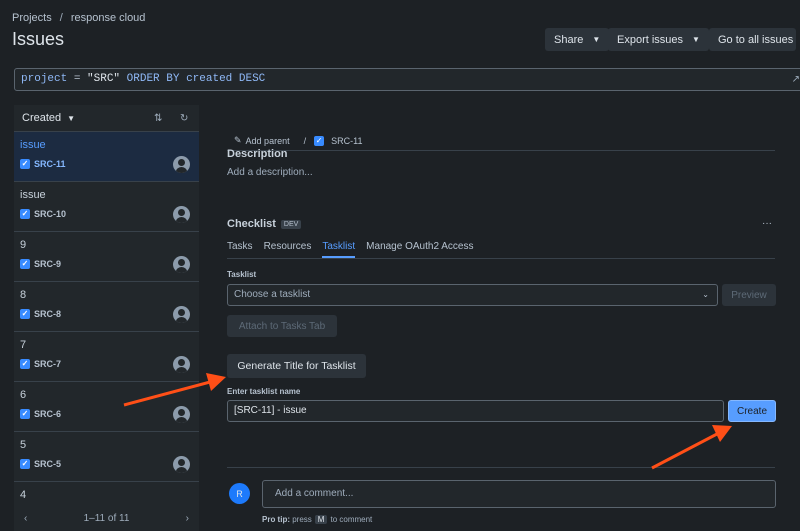 Image resolution: width=800 pixels, height=531 pixels. What do you see at coordinates (106, 356) in the screenshot?
I see `list-item: 7 ✓ SRC-7` at bounding box center [106, 356].